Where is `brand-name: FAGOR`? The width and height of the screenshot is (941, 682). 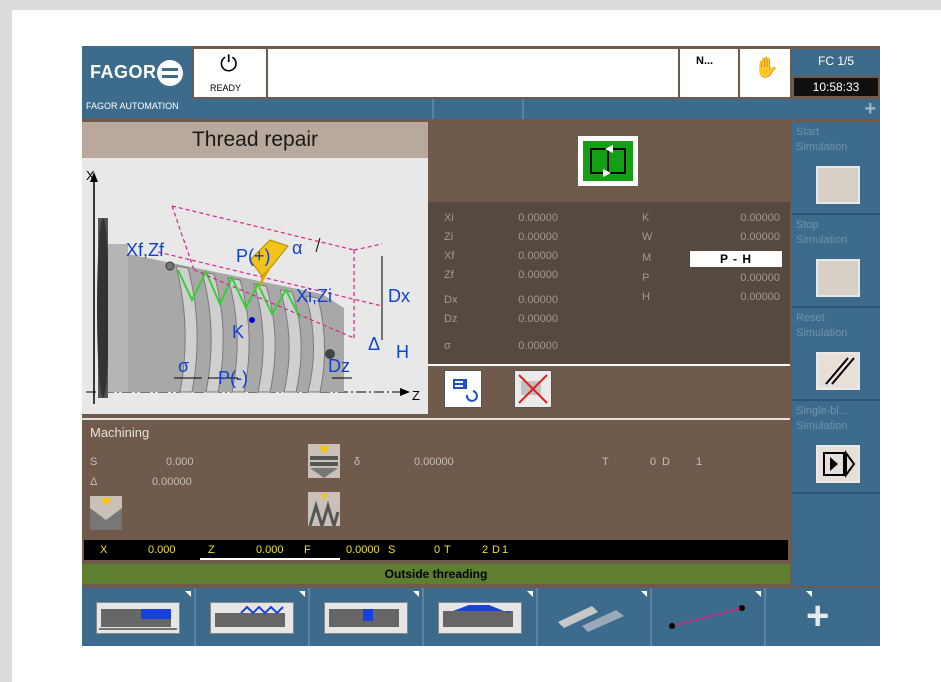 brand-name: FAGOR is located at coordinates (123, 72).